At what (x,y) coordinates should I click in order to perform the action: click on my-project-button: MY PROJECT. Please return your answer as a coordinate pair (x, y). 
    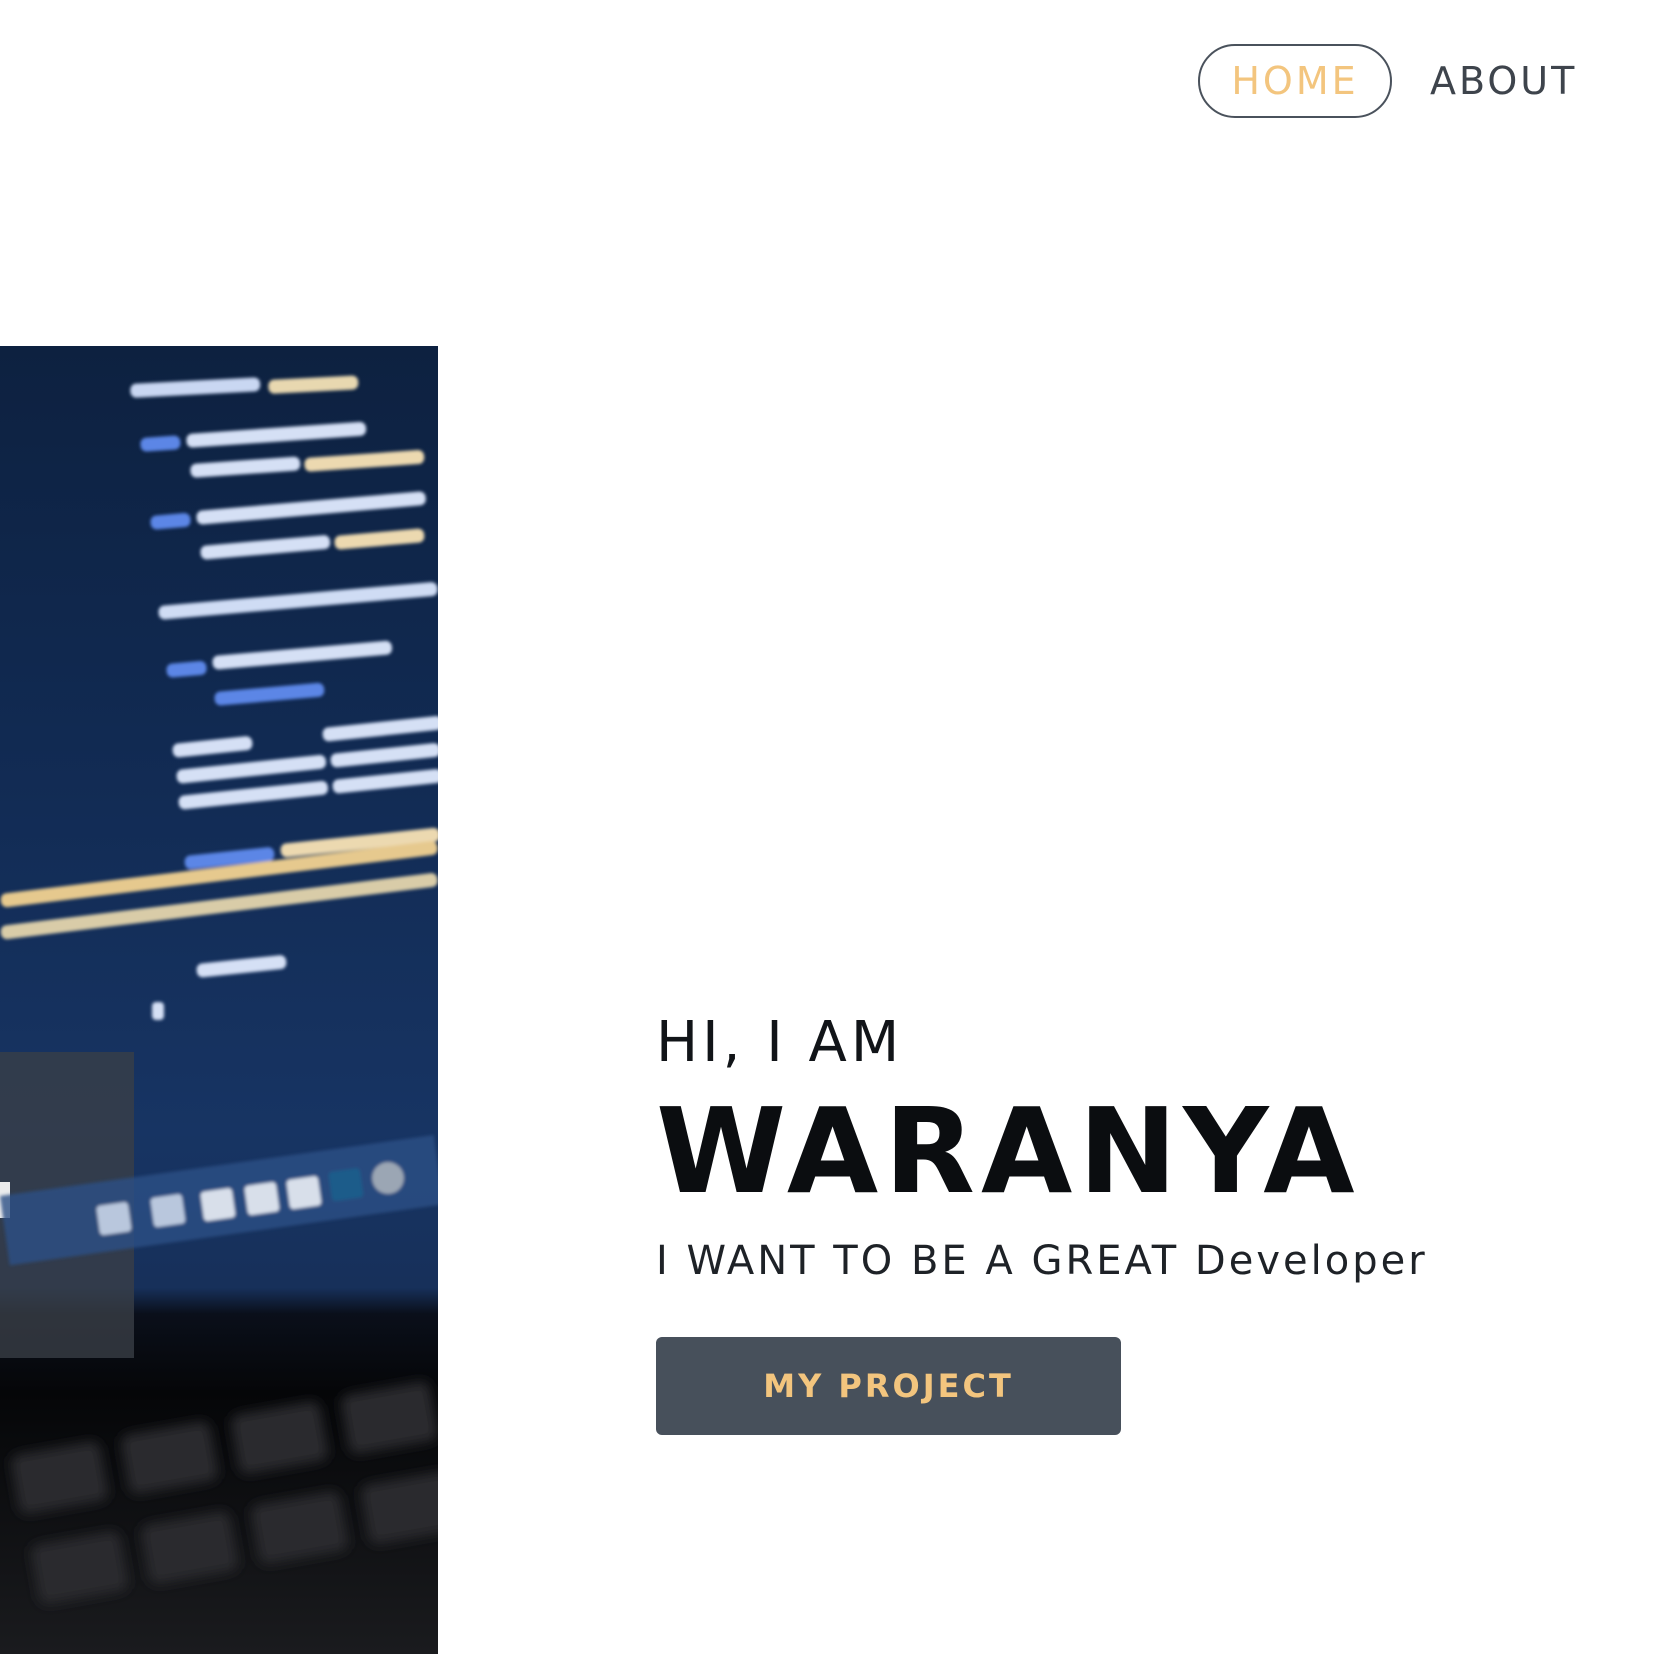
    Looking at the image, I should click on (888, 1386).